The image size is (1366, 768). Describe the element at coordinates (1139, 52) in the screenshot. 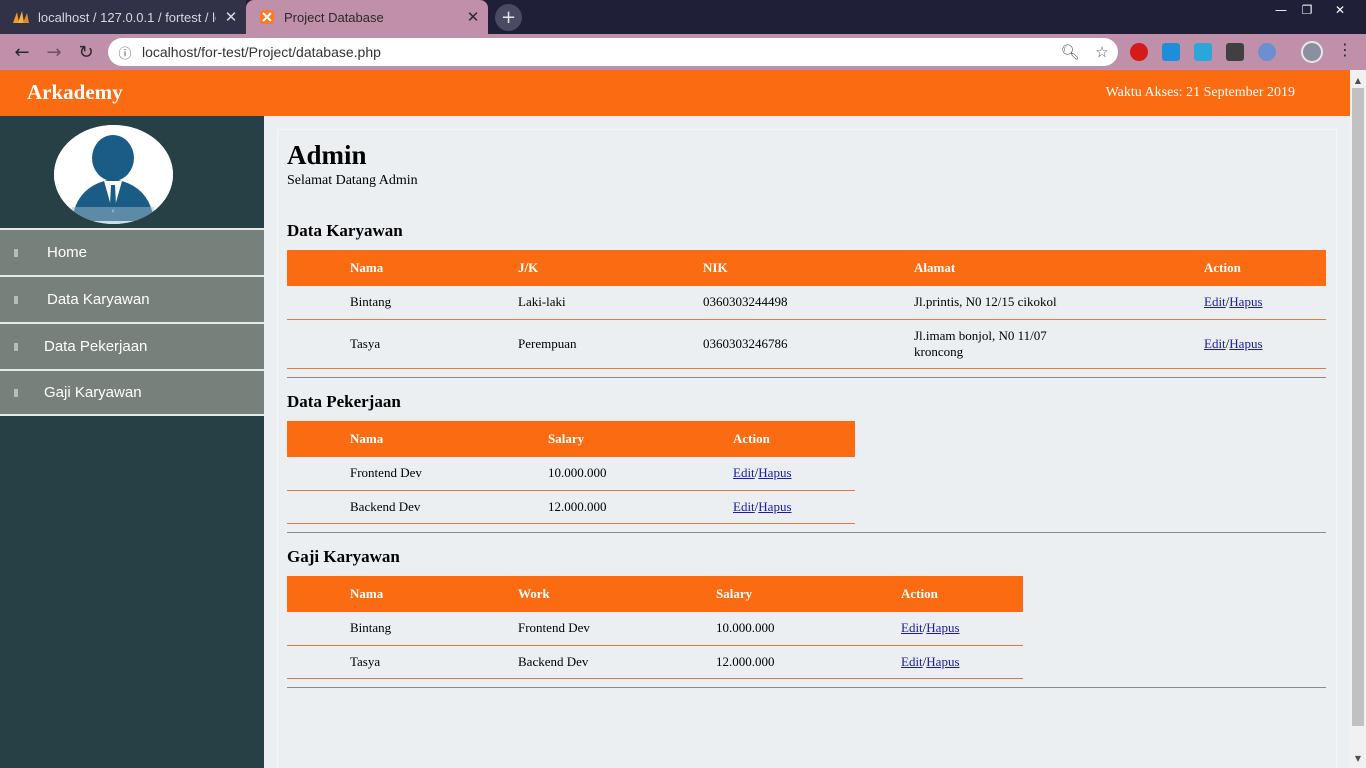

I see `adblock-icon` at that location.